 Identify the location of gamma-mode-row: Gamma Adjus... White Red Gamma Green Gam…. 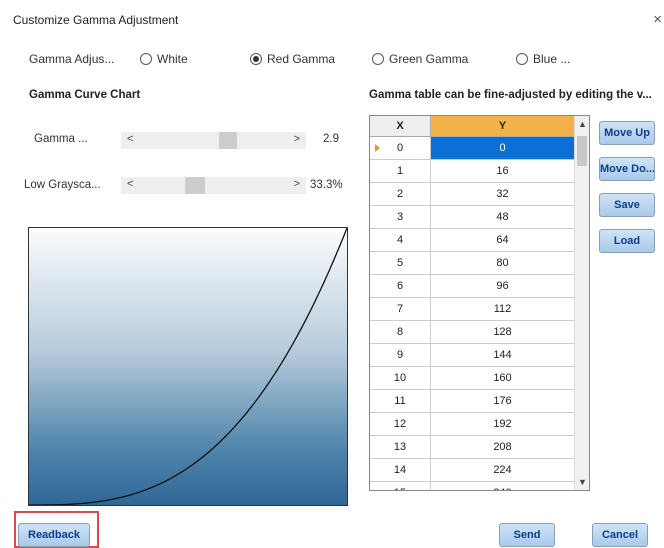
(332, 60).